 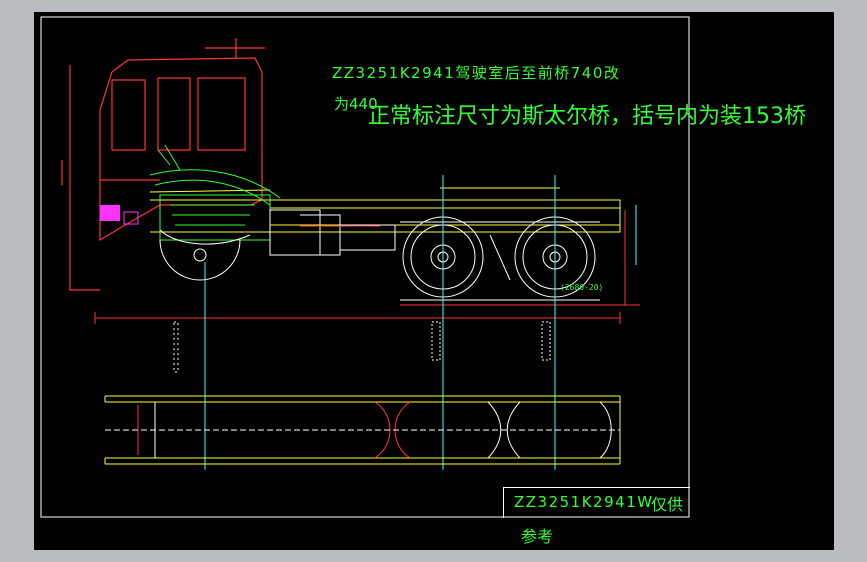 I want to click on dimension-text: (2680-20), so click(x=581, y=287).